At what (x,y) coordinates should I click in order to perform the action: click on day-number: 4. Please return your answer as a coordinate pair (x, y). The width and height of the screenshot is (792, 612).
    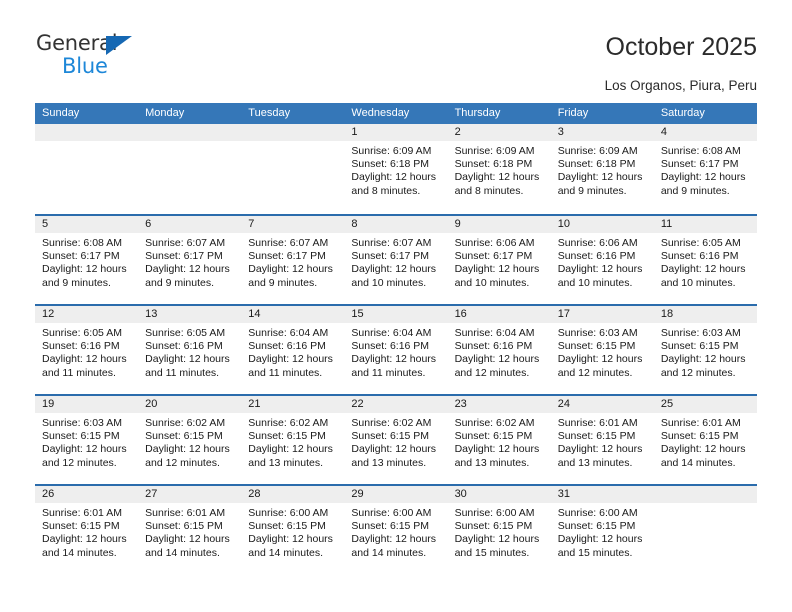
    Looking at the image, I should click on (705, 132).